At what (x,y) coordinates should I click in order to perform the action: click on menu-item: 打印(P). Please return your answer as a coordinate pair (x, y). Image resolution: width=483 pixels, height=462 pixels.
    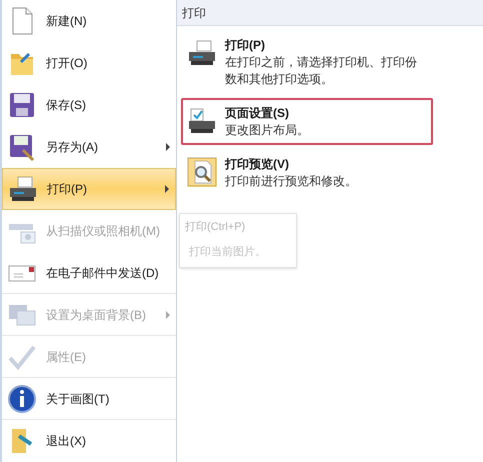
    Looking at the image, I should click on (89, 189).